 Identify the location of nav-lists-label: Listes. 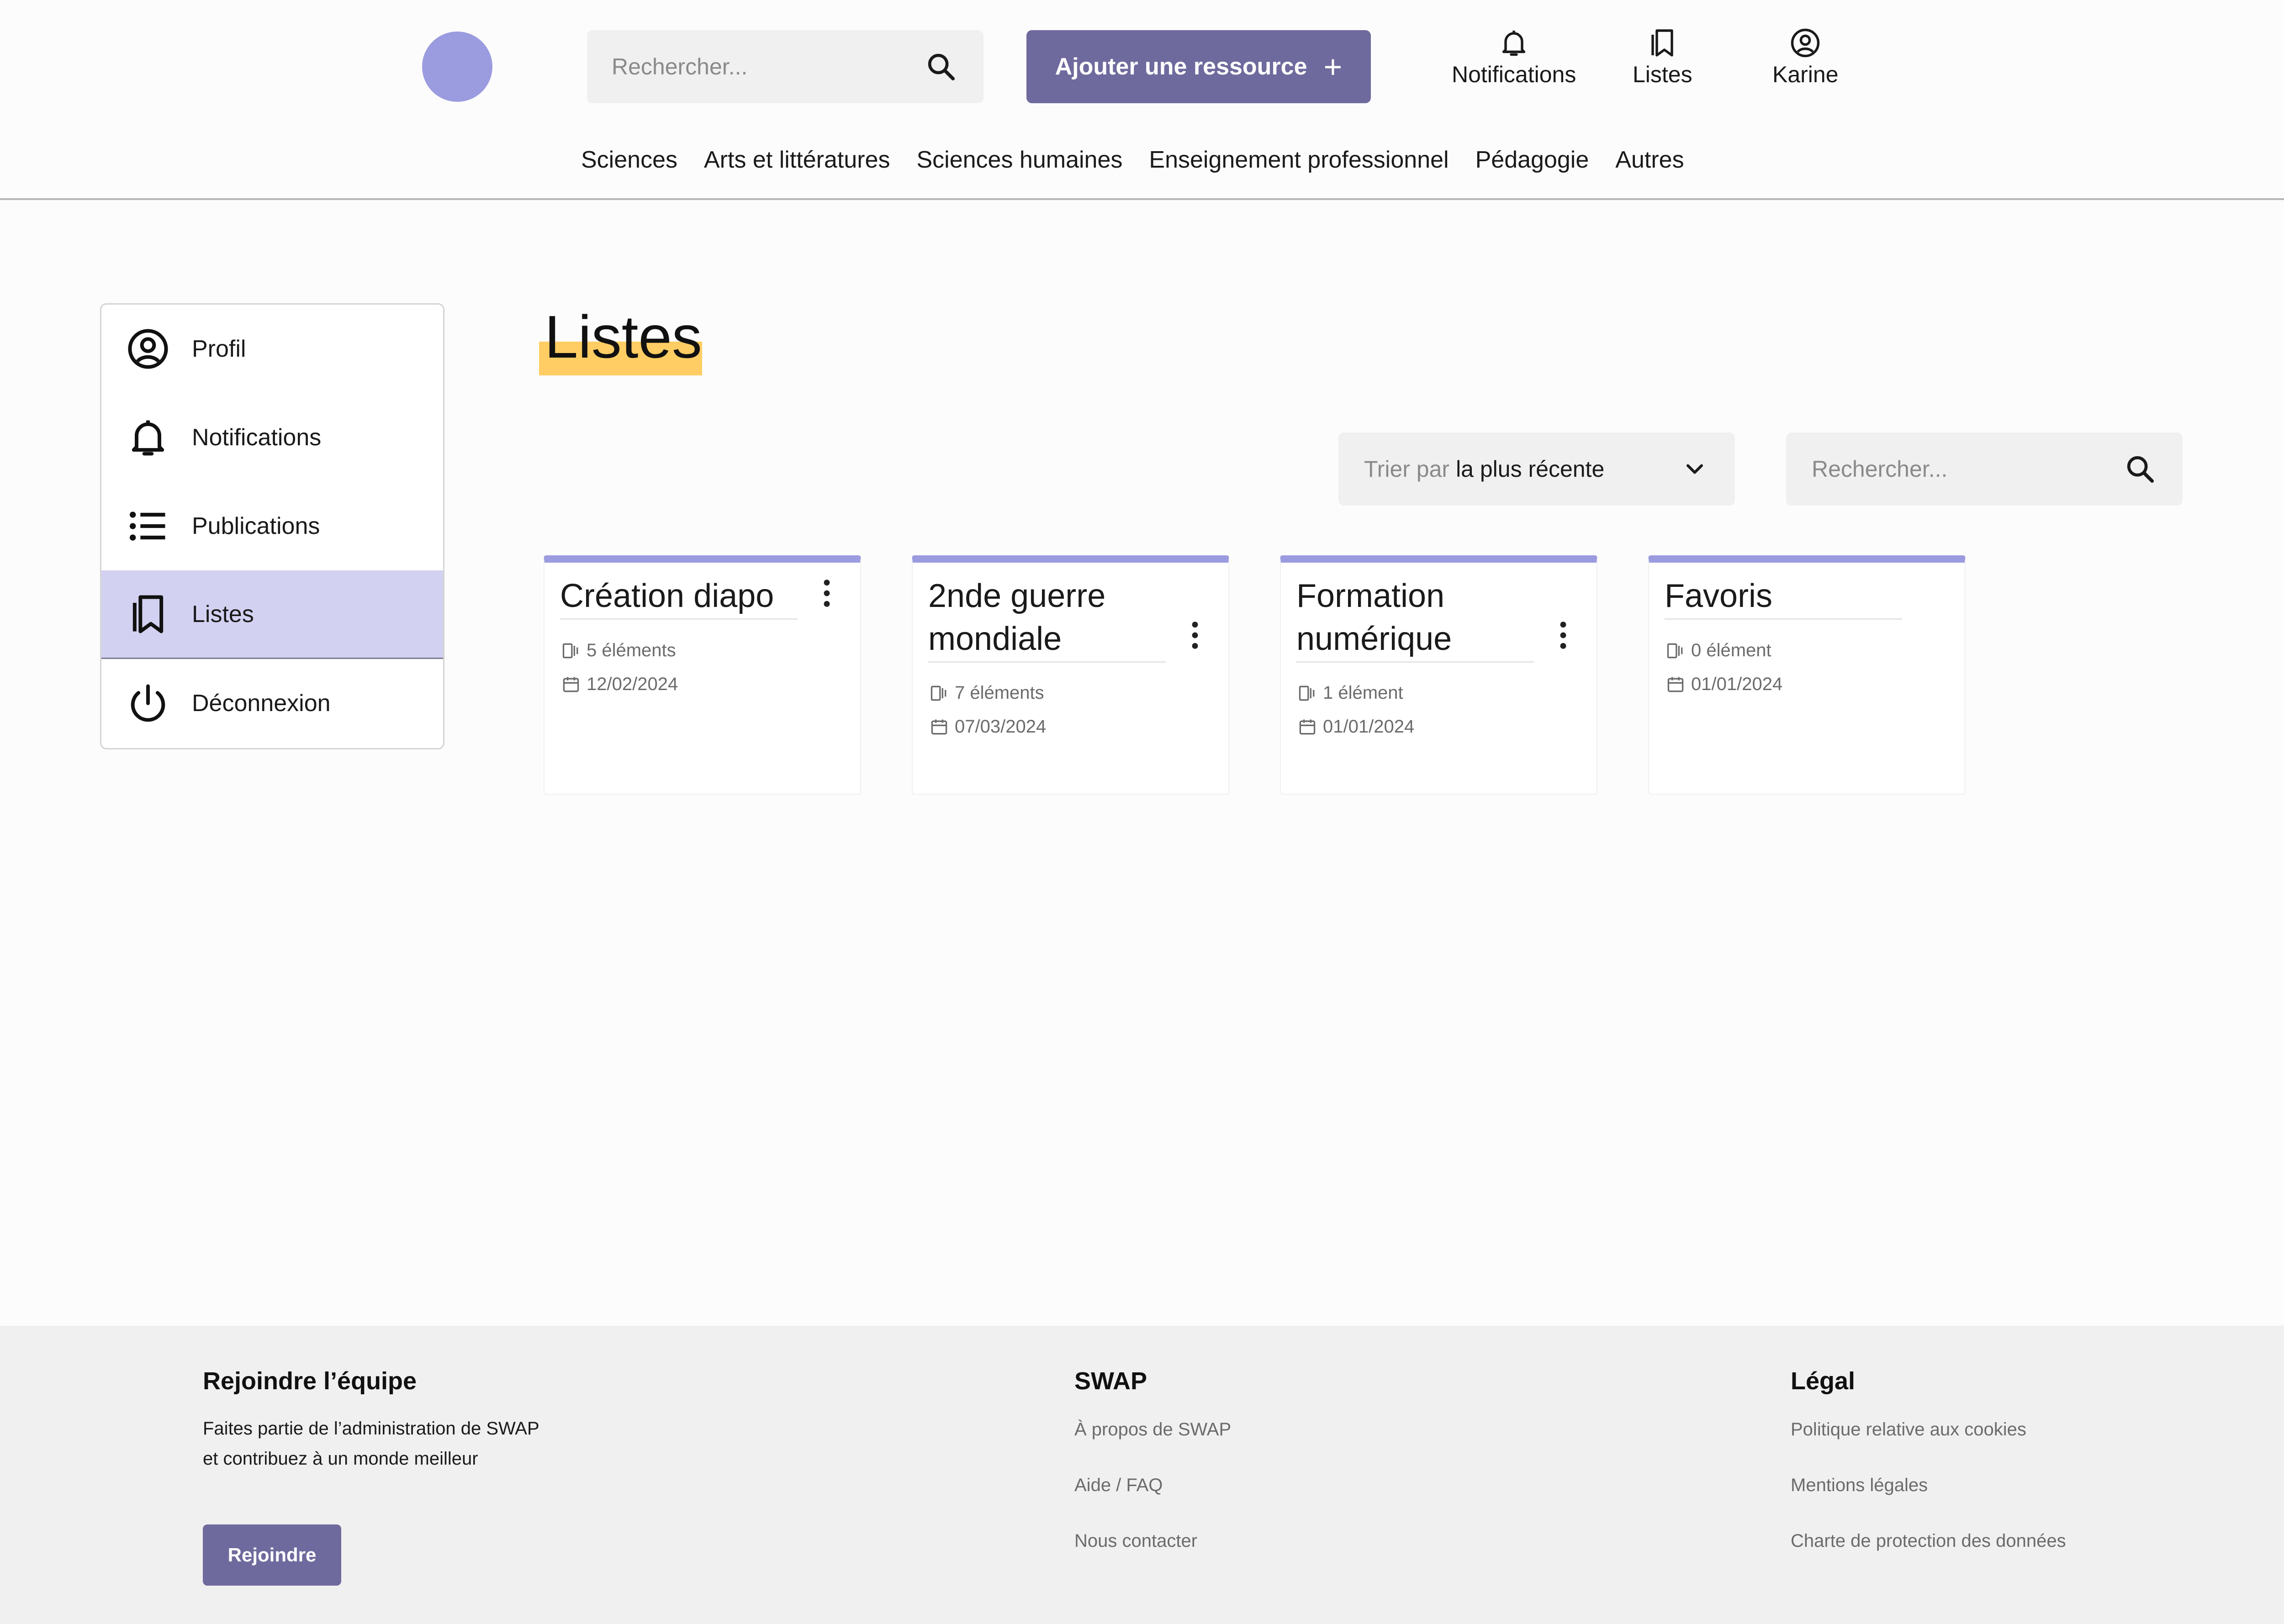
(1662, 74).